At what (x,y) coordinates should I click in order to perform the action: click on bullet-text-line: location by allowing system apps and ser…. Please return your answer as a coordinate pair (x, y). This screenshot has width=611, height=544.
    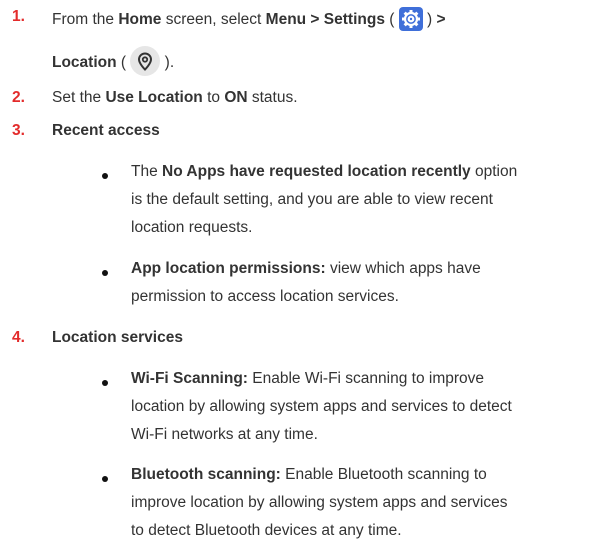
    Looking at the image, I should click on (321, 406).